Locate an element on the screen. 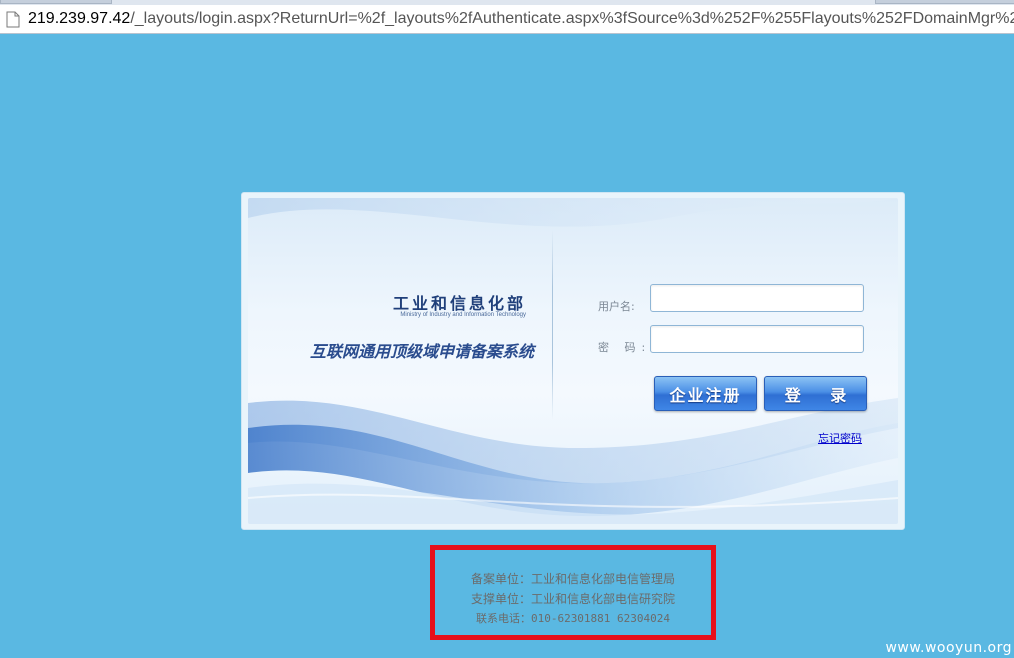  username-input is located at coordinates (757, 298).